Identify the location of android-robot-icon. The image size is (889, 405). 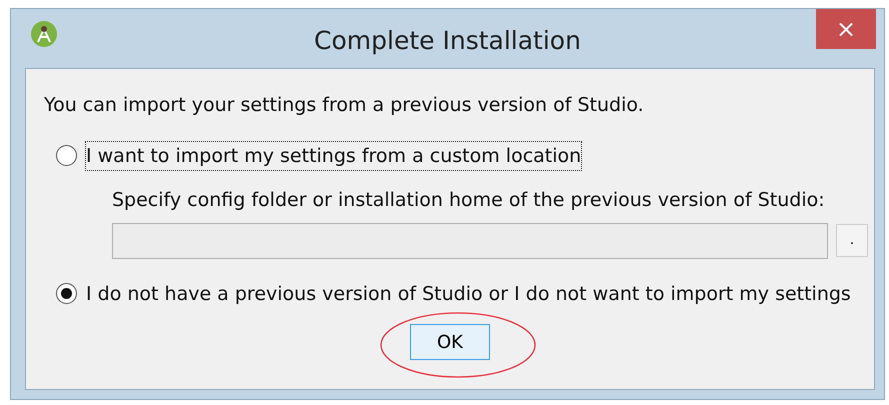
(44, 34).